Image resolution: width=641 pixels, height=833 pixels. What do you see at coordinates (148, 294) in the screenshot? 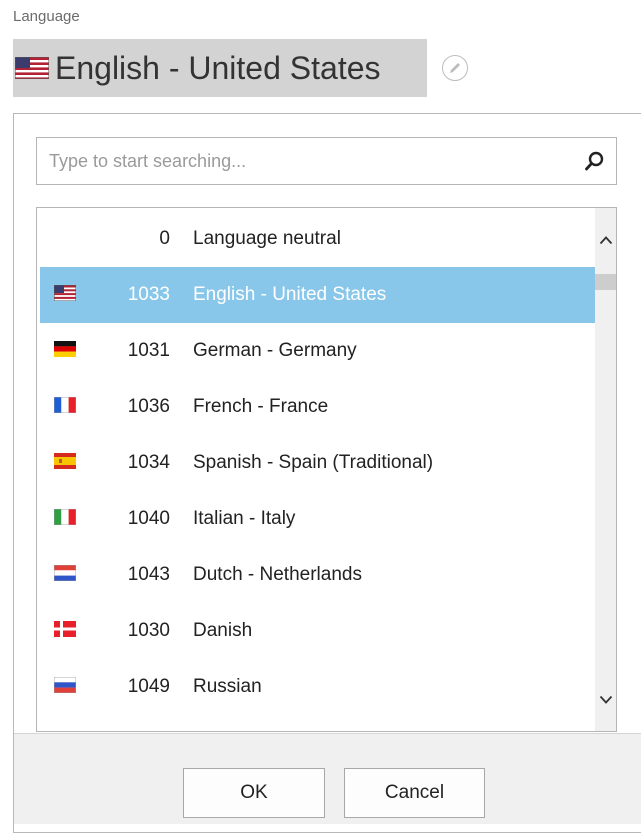
I see `language-code: 1033` at bounding box center [148, 294].